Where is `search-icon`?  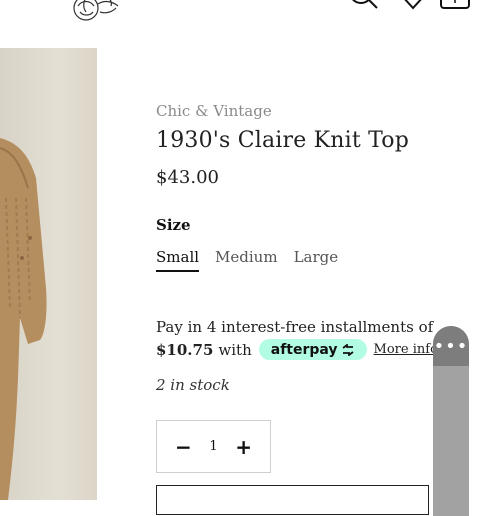
search-icon is located at coordinates (363, 7).